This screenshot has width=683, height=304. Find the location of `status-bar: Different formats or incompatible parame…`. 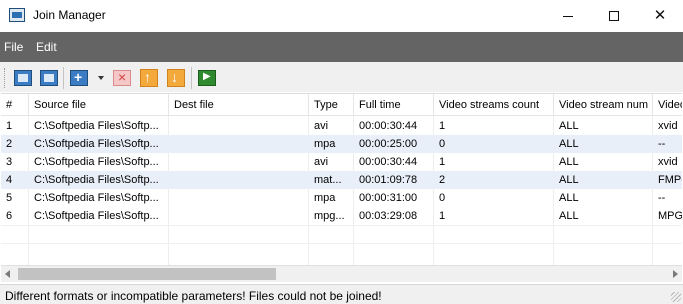

status-bar: Different formats or incompatible parame… is located at coordinates (341, 294).